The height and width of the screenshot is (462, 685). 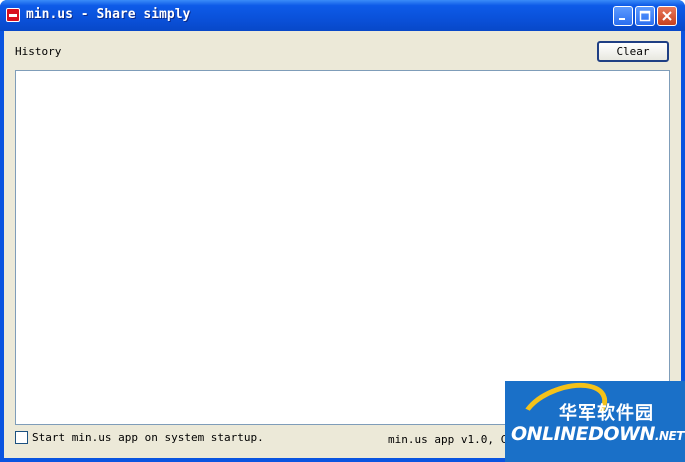 I want to click on minimize-icon, so click(x=622, y=19).